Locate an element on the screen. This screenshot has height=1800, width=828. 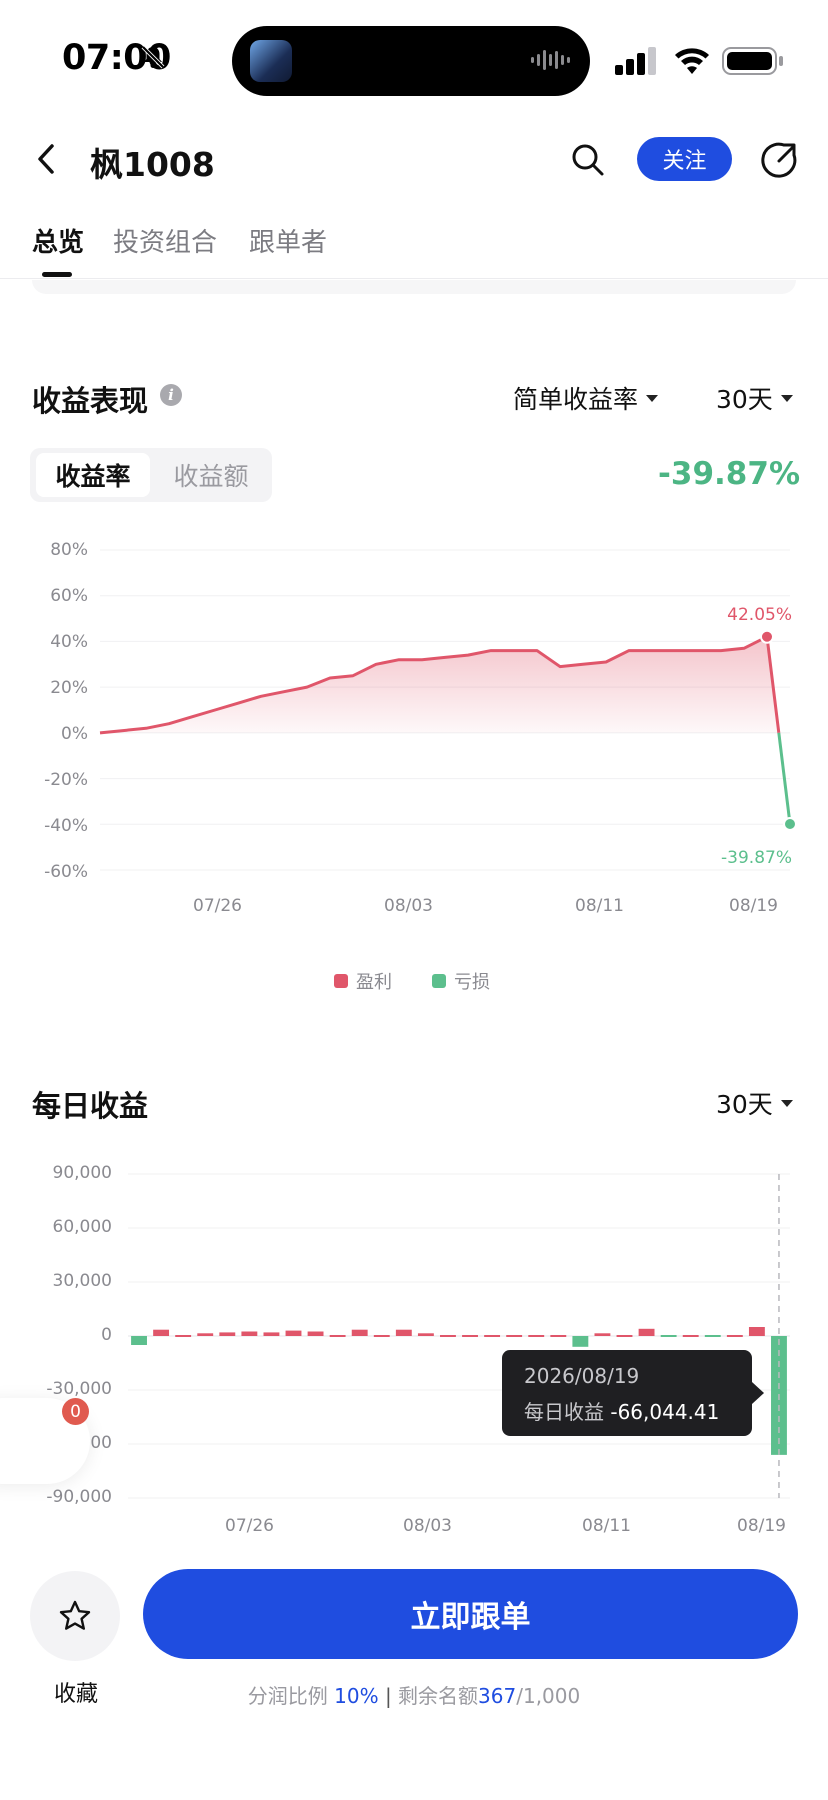
y-tick-label: -20% is located at coordinates (66, 780).